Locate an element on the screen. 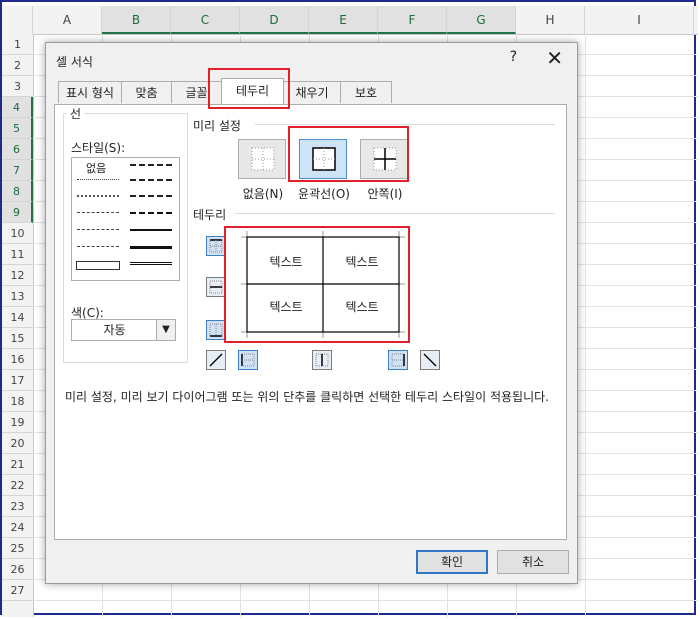 This screenshot has width=700, height=619. close-icon: ✕ is located at coordinates (554, 58).